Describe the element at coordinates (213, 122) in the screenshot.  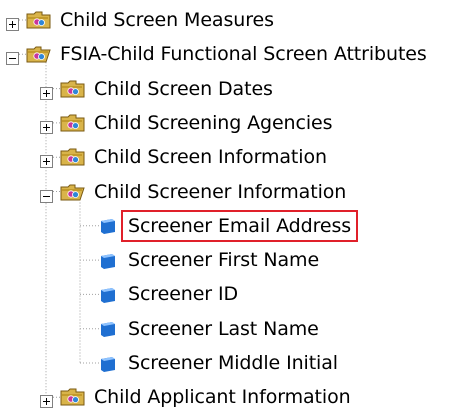
I see `tree-node-label: Child Screening Agencies` at that location.